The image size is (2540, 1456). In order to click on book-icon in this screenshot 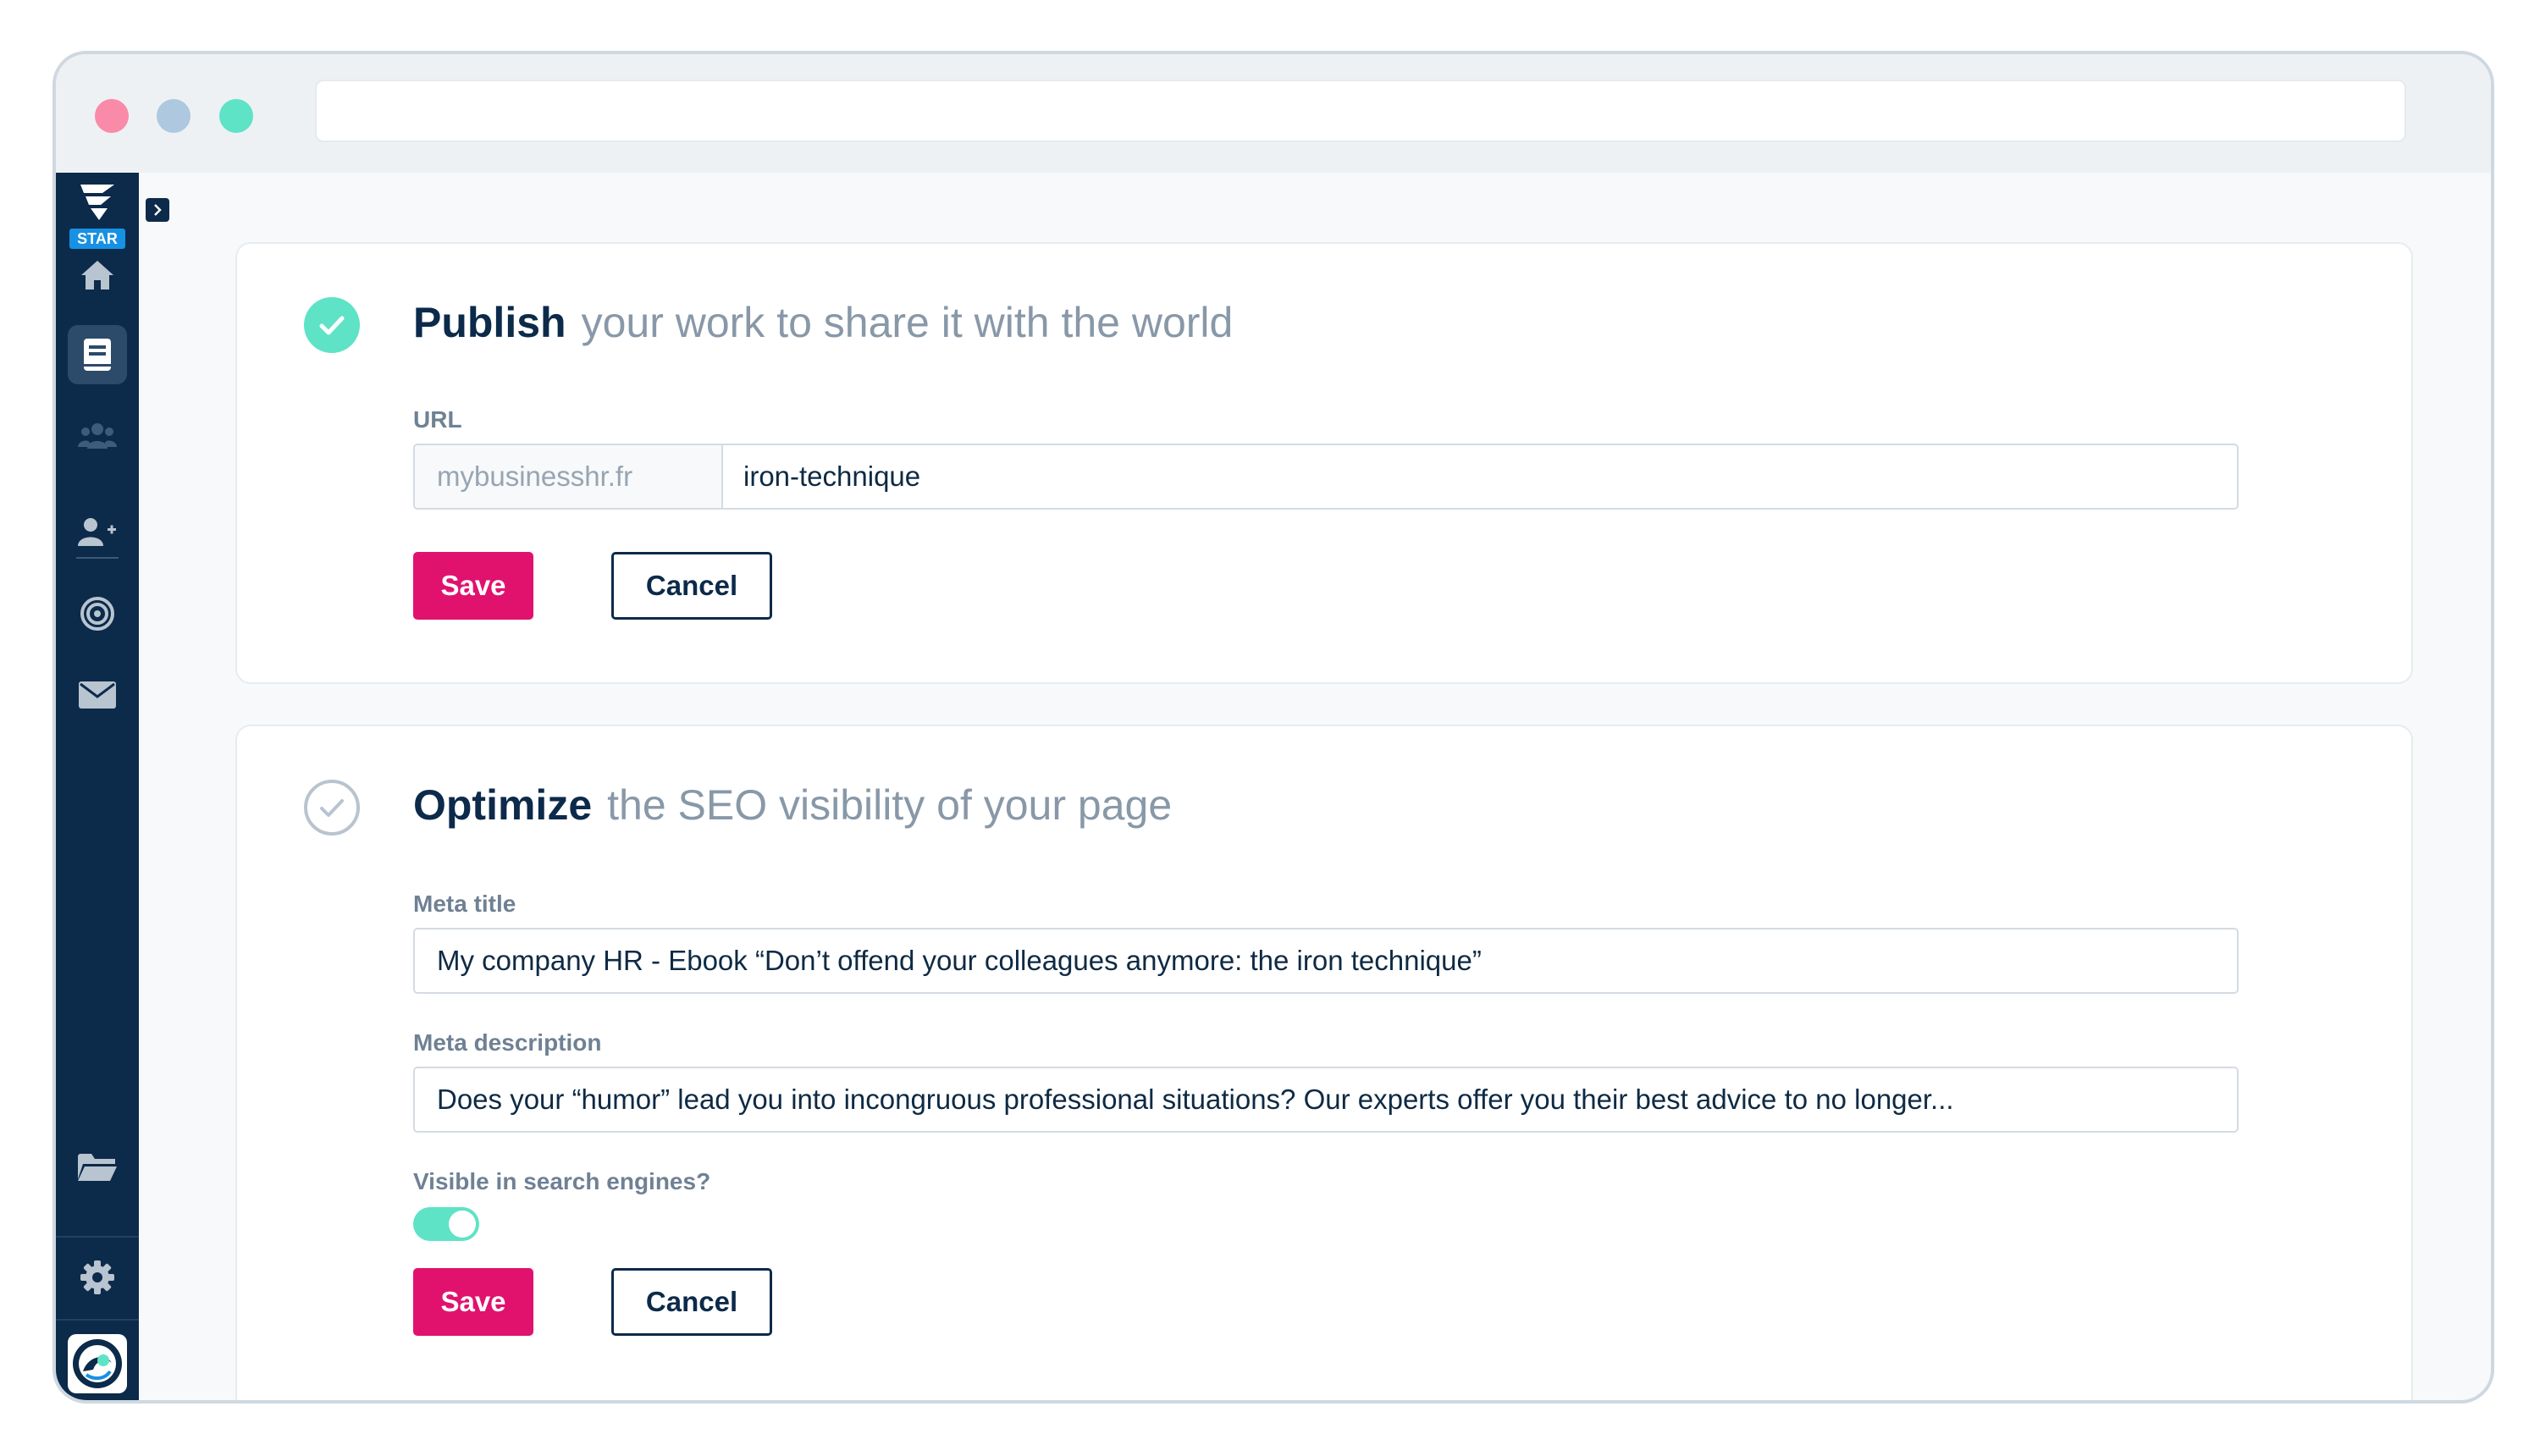, I will do `click(97, 355)`.